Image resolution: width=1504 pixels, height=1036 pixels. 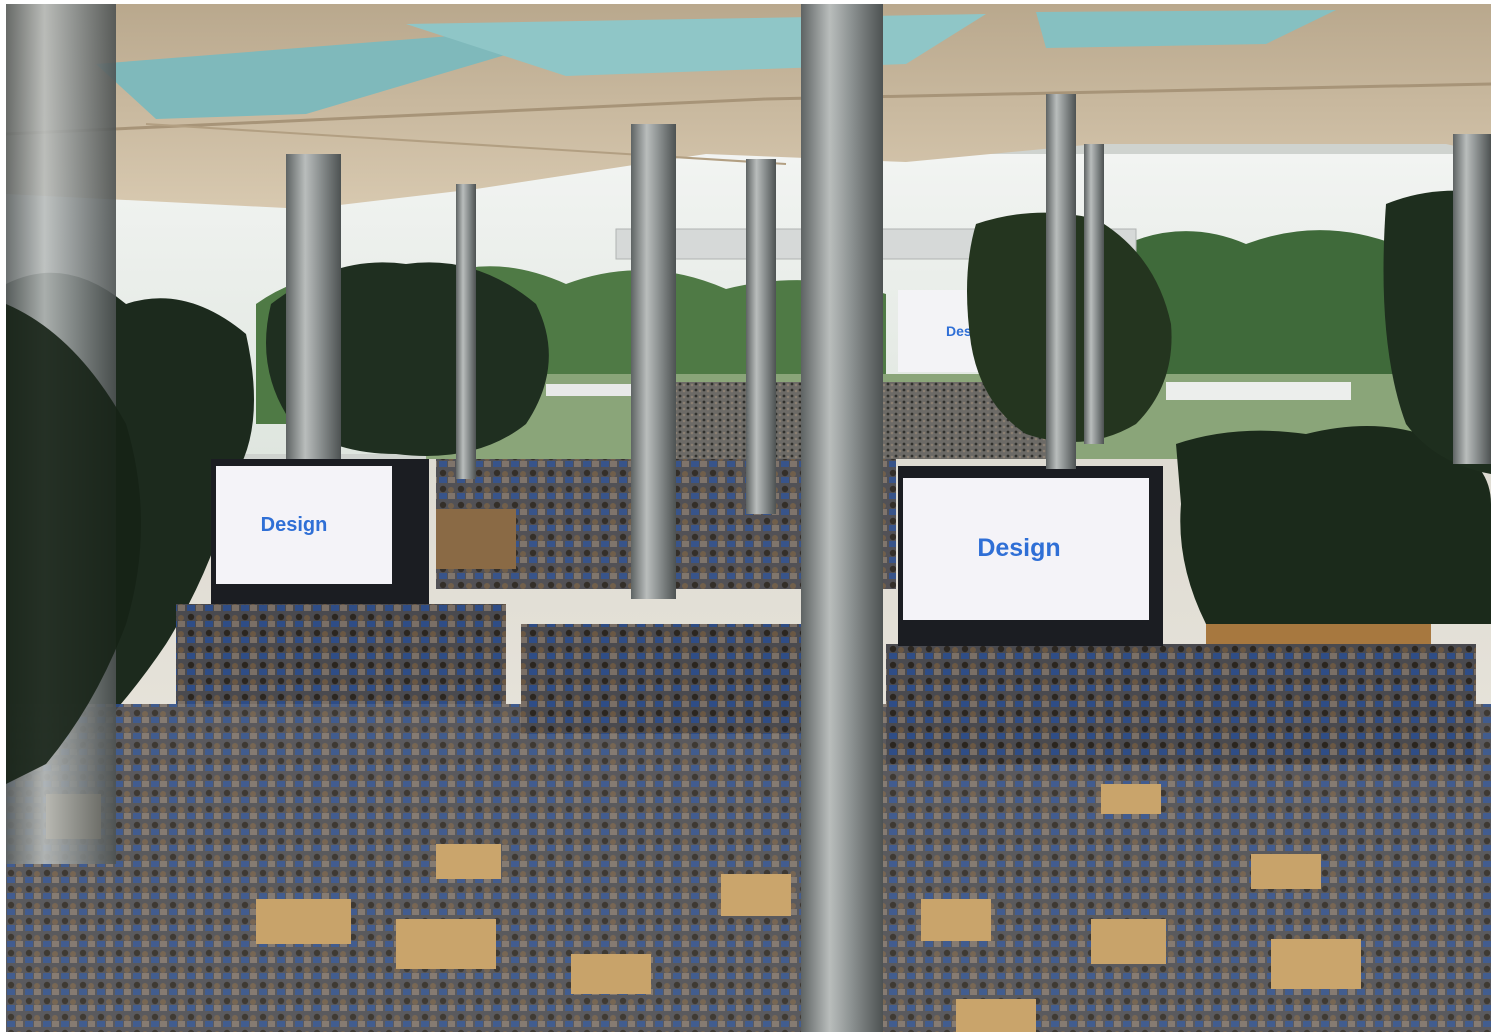 I want to click on center-screen: Design, so click(x=1030, y=556).